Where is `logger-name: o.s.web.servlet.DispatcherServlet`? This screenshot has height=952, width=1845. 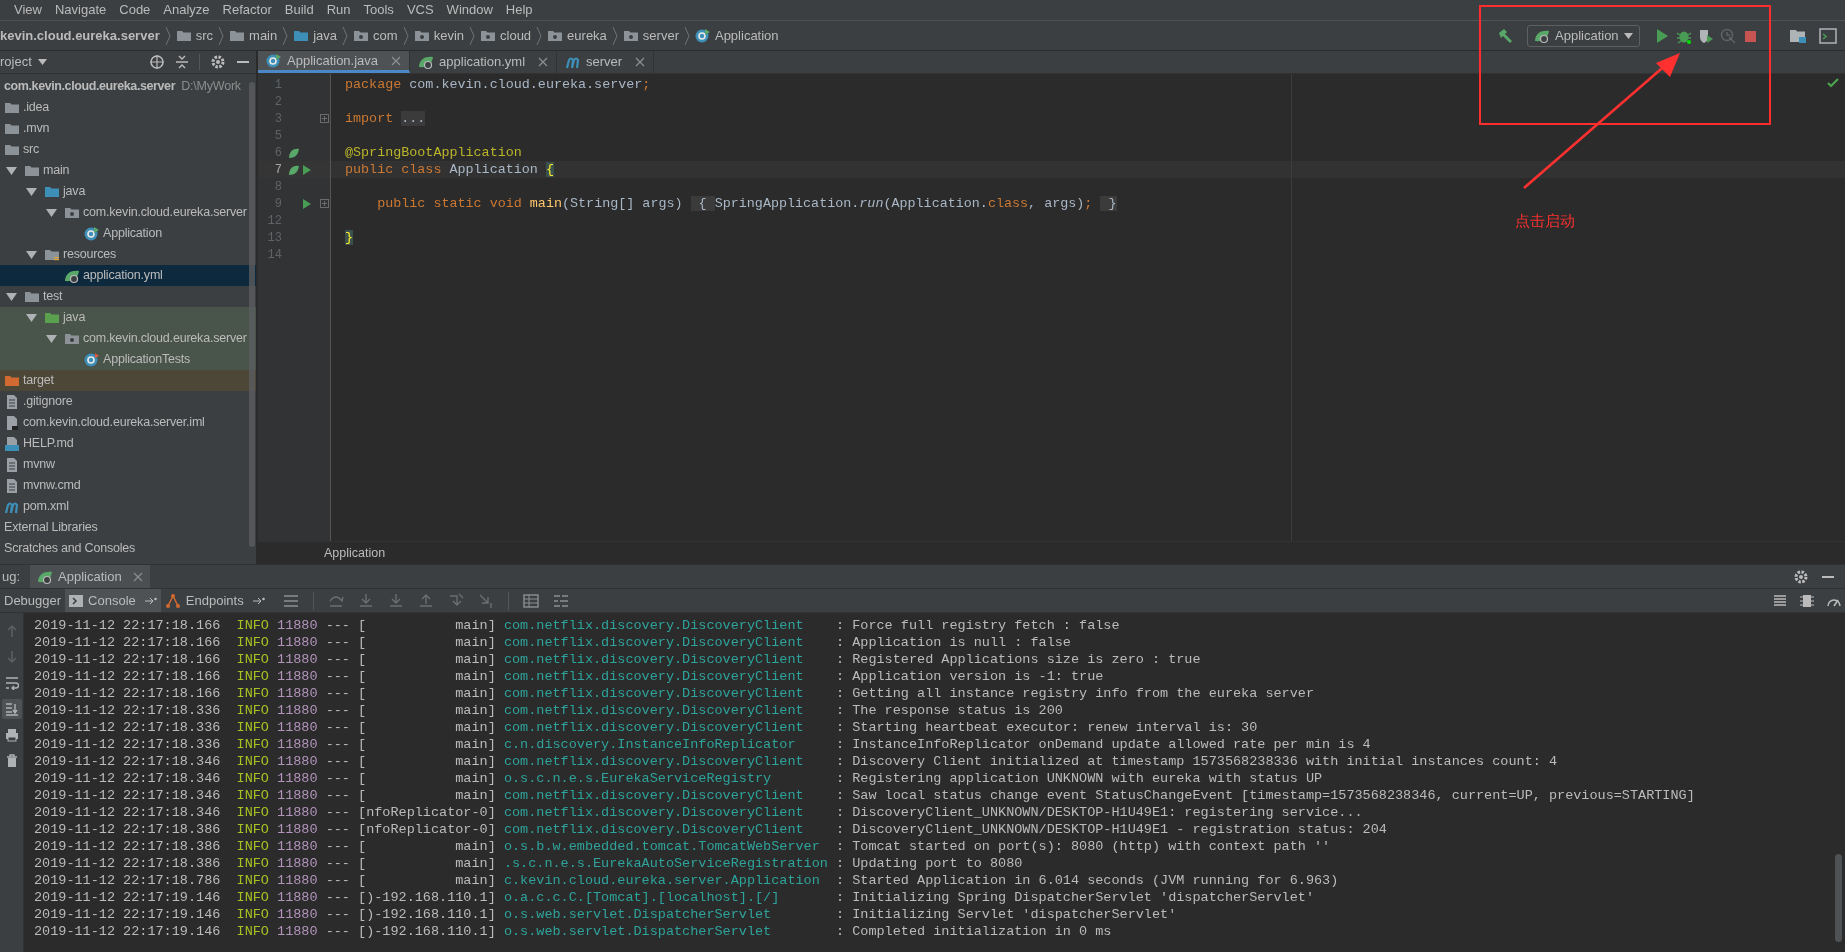 logger-name: o.s.web.servlet.DispatcherServlet is located at coordinates (638, 914).